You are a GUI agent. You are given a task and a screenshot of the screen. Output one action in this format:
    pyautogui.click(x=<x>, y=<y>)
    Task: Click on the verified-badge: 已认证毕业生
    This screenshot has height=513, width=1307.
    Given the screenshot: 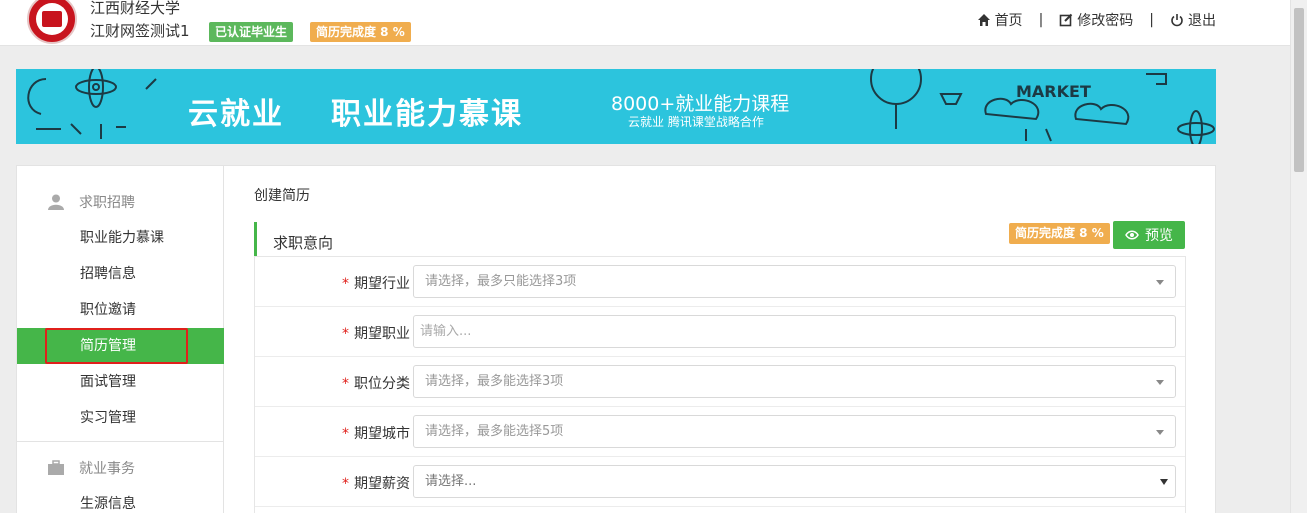 What is the action you would take?
    pyautogui.click(x=251, y=32)
    